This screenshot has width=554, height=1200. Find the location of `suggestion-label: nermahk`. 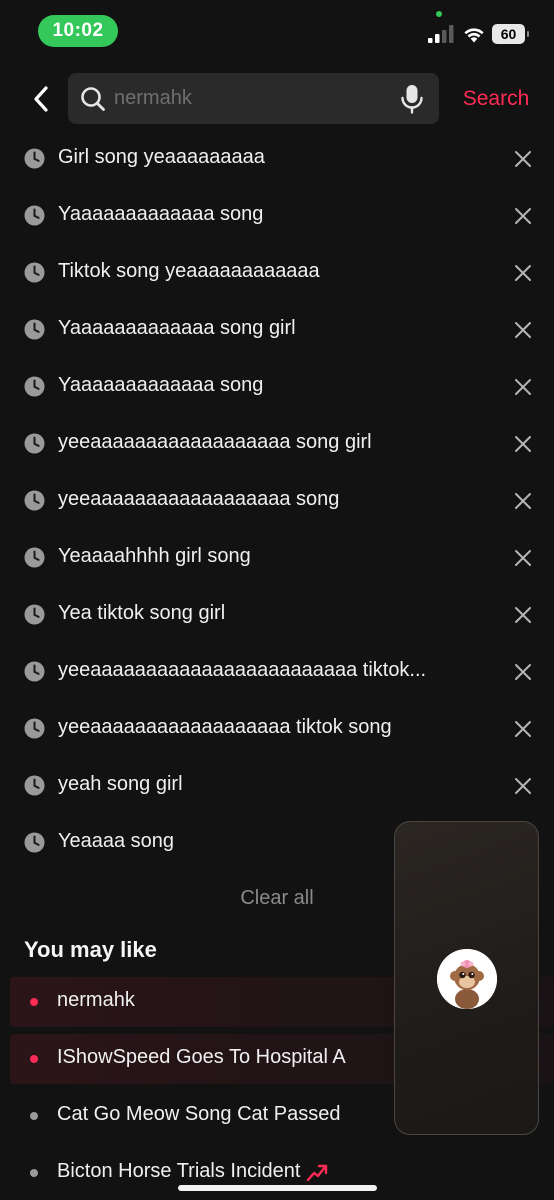

suggestion-label: nermahk is located at coordinates (96, 1000).